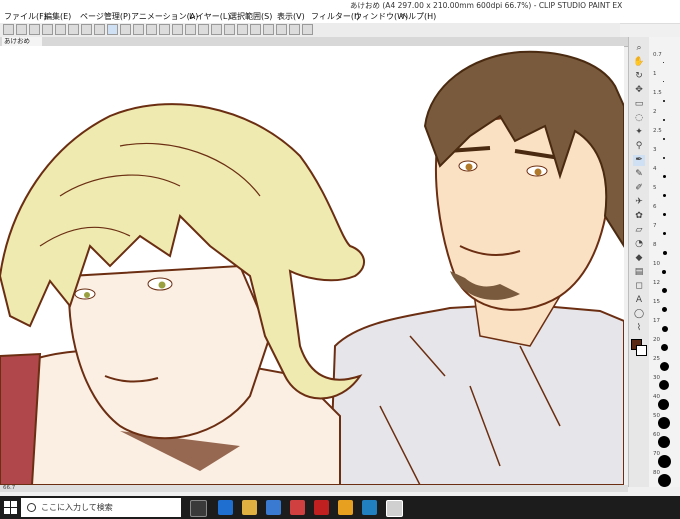 The image size is (680, 519). I want to click on pen-tool-icon: ✒, so click(639, 160).